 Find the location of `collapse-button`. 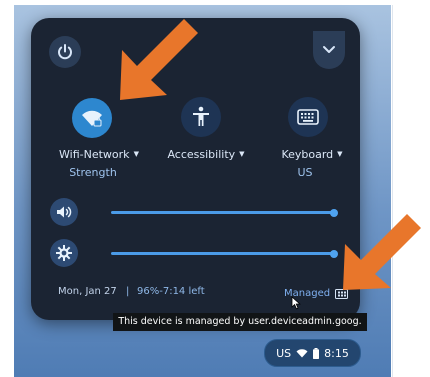

collapse-button is located at coordinates (329, 50).